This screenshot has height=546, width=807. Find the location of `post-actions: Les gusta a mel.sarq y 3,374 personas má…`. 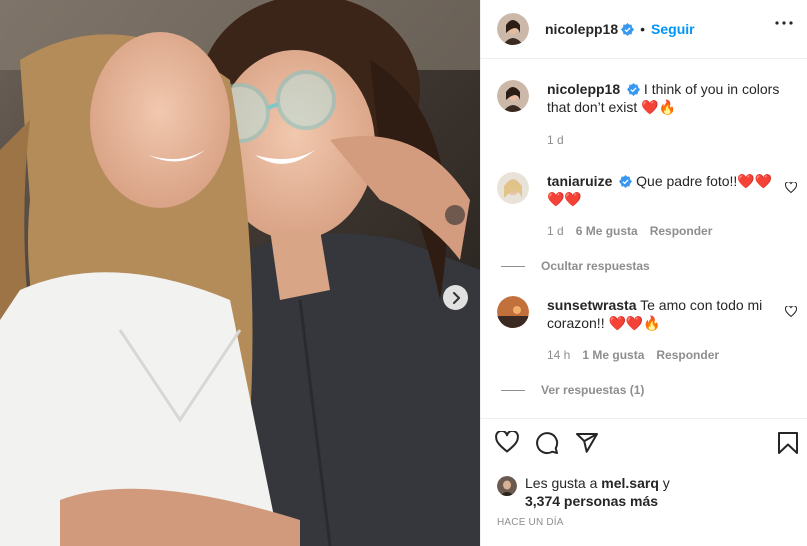

post-actions: Les gusta a mel.sarq y 3,374 personas má… is located at coordinates (644, 482).